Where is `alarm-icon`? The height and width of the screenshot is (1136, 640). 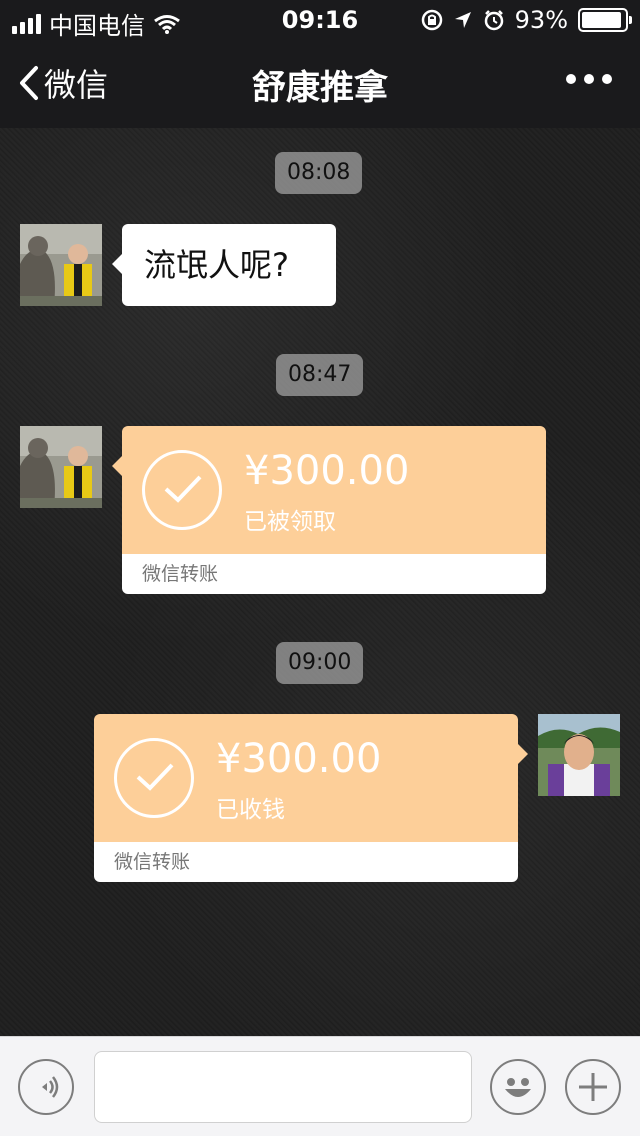 alarm-icon is located at coordinates (493, 20).